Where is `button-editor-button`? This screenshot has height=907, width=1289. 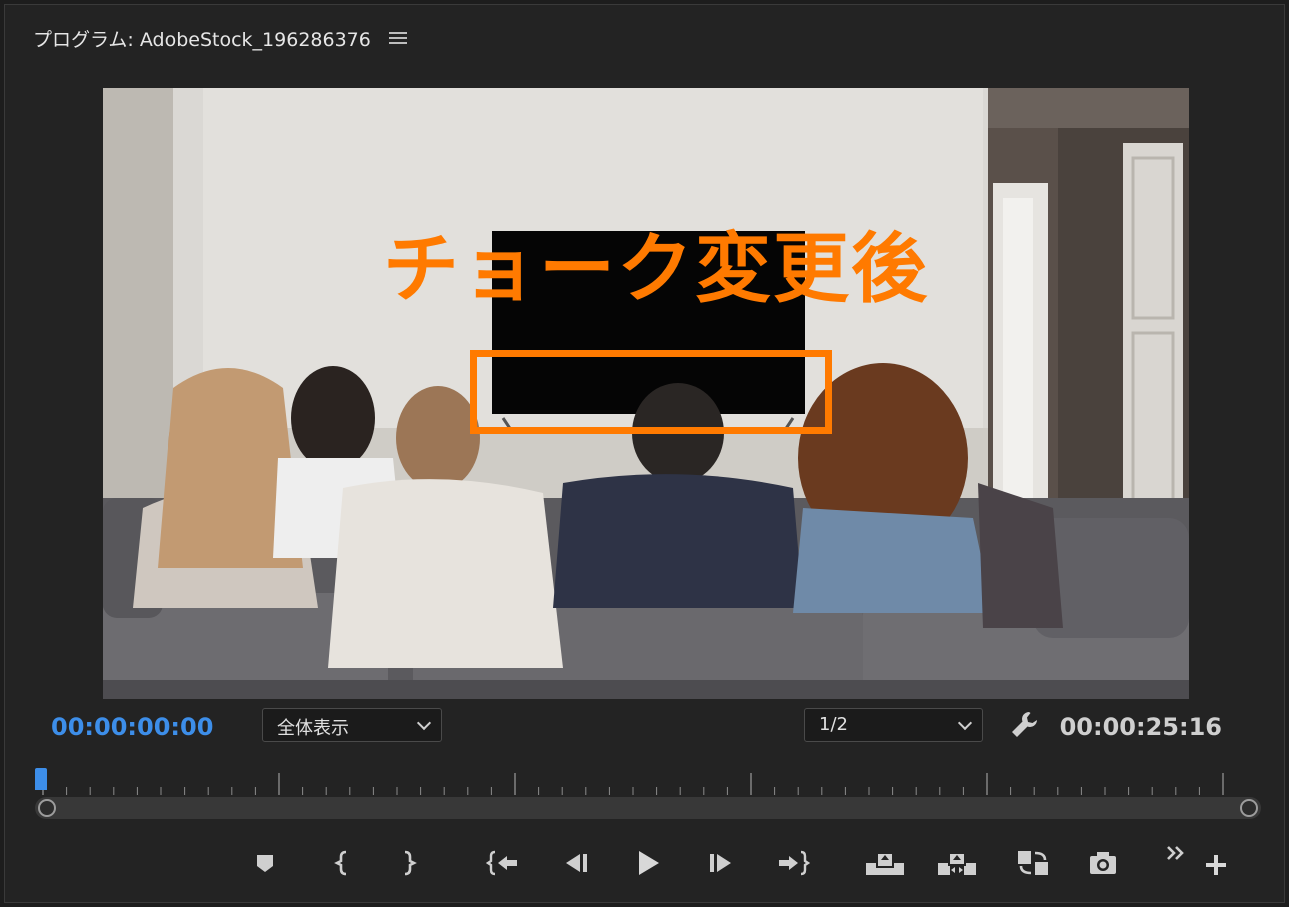 button-editor-button is located at coordinates (1216, 865).